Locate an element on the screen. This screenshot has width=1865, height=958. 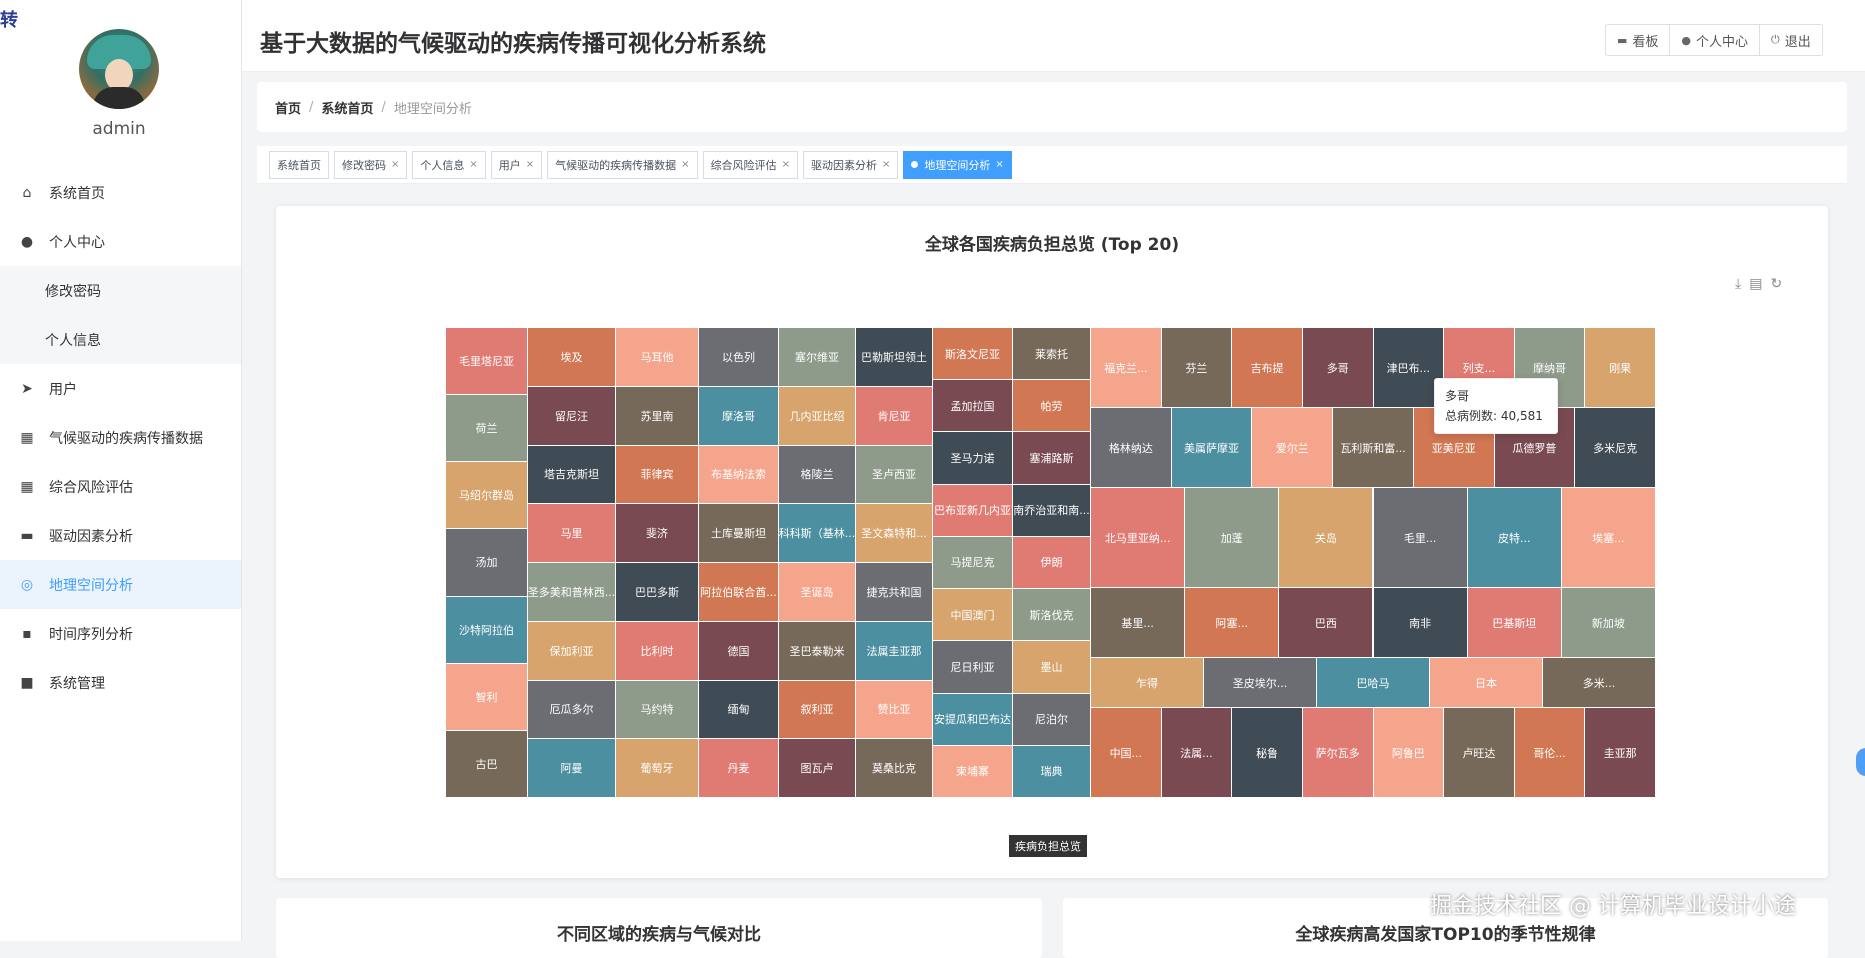
treemap-cell: 沙特阿拉伯 is located at coordinates (487, 630).